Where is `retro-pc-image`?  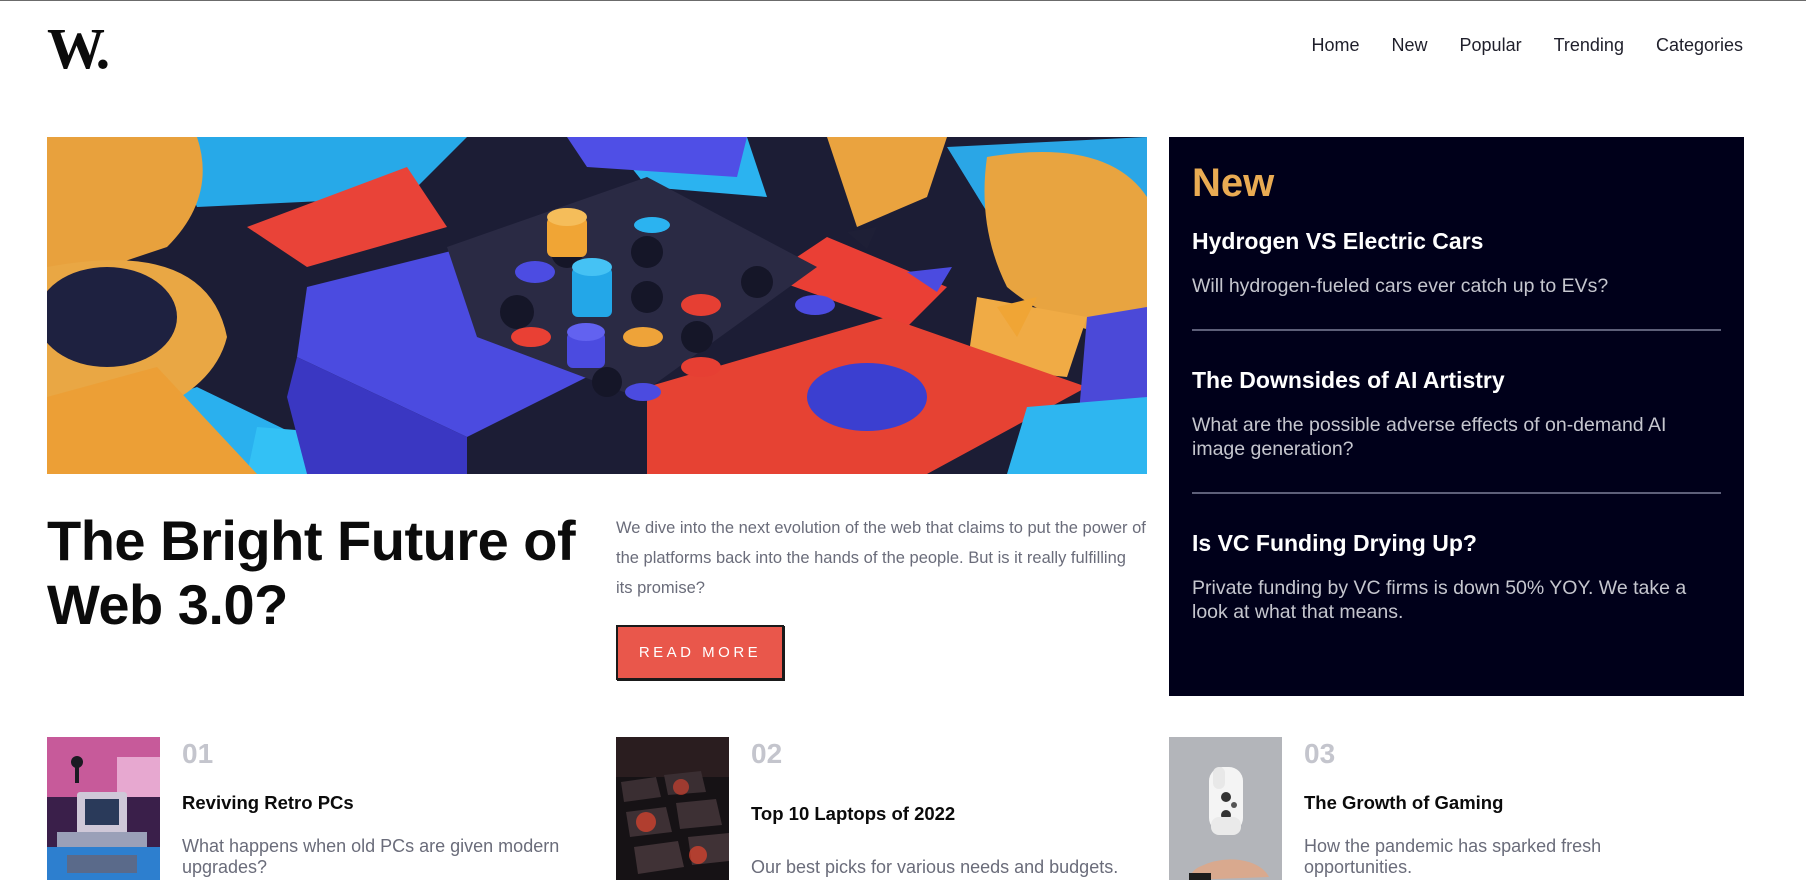
retro-pc-image is located at coordinates (103, 808).